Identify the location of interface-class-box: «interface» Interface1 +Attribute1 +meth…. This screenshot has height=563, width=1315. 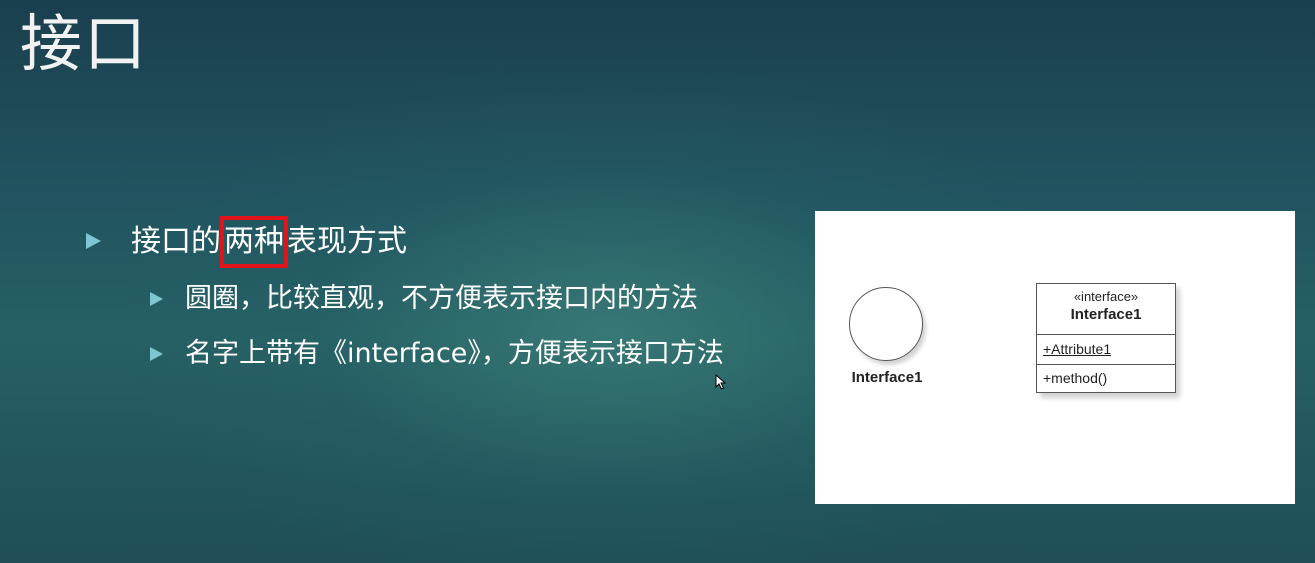
(1106, 338).